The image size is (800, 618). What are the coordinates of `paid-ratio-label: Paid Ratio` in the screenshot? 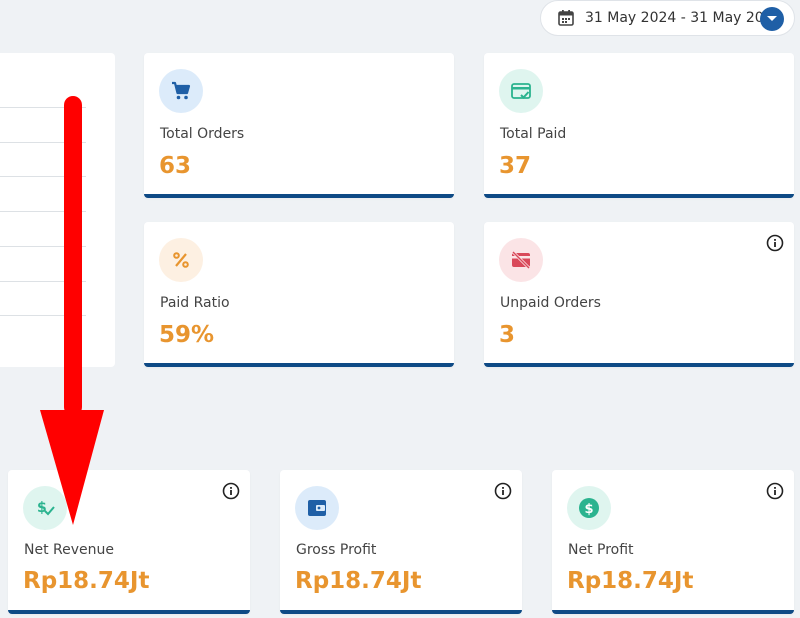 It's located at (195, 303).